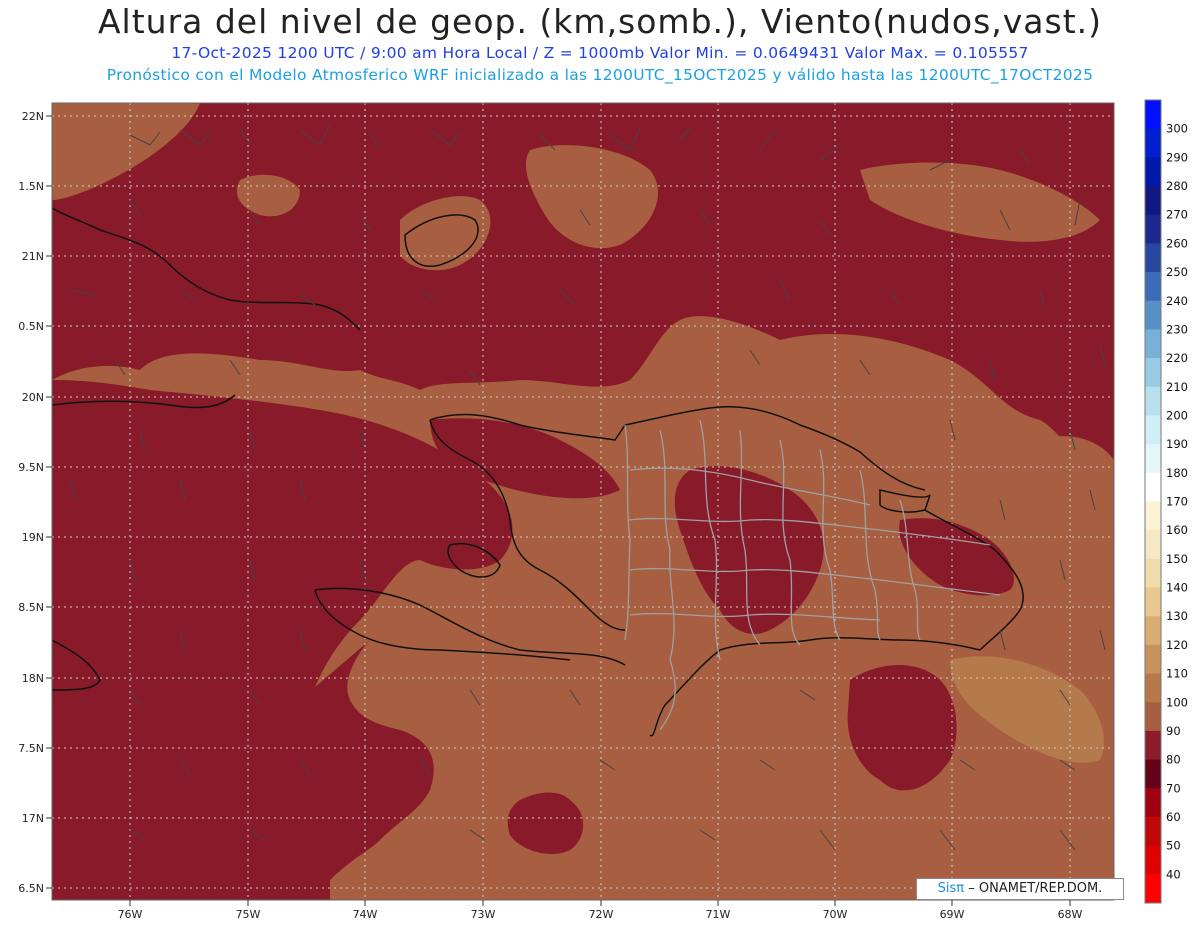 Image resolution: width=1200 pixels, height=927 pixels. What do you see at coordinates (365, 914) in the screenshot?
I see `lon-label: 74W` at bounding box center [365, 914].